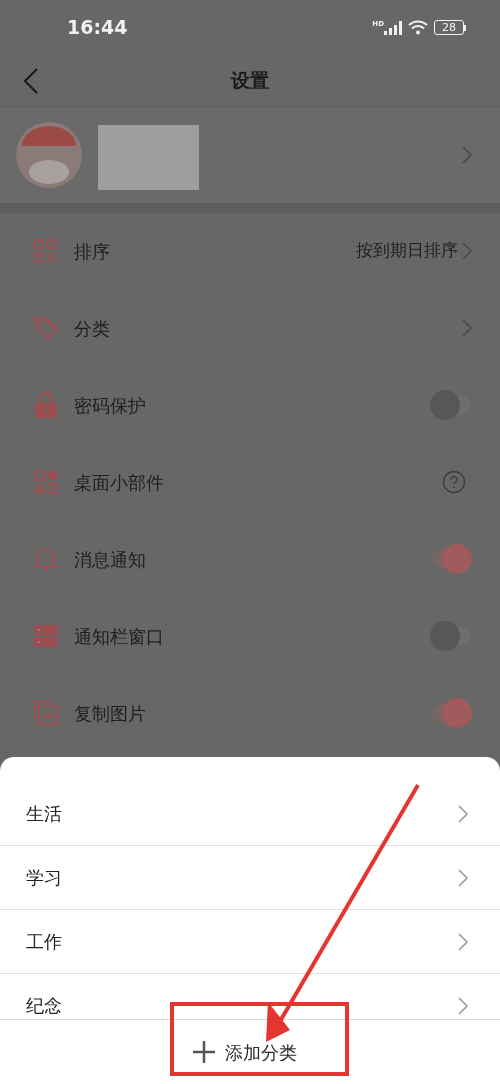 The height and width of the screenshot is (1084, 500). I want to click on settings-row: 通知栏窗口, so click(250, 636).